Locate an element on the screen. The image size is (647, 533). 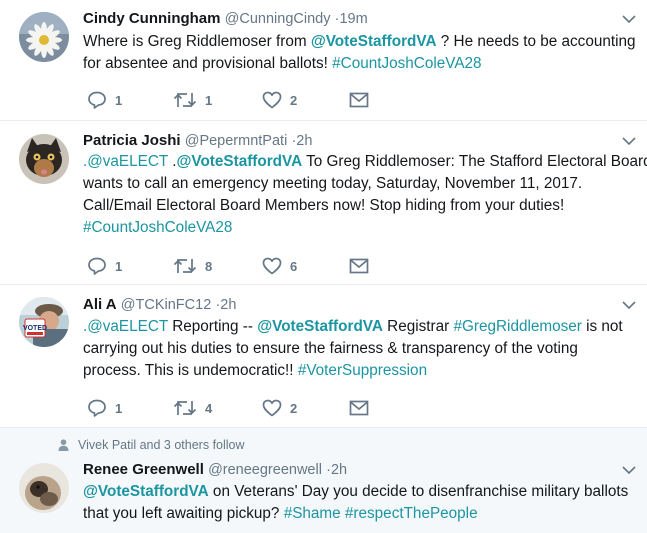
retweet-count: 1 is located at coordinates (209, 100).